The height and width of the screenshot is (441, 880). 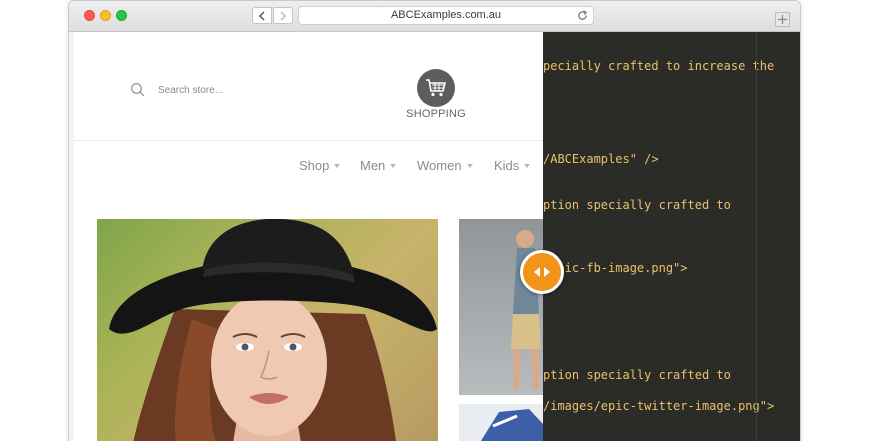 What do you see at coordinates (659, 66) in the screenshot?
I see `code-line: pecially crafted to increase the` at bounding box center [659, 66].